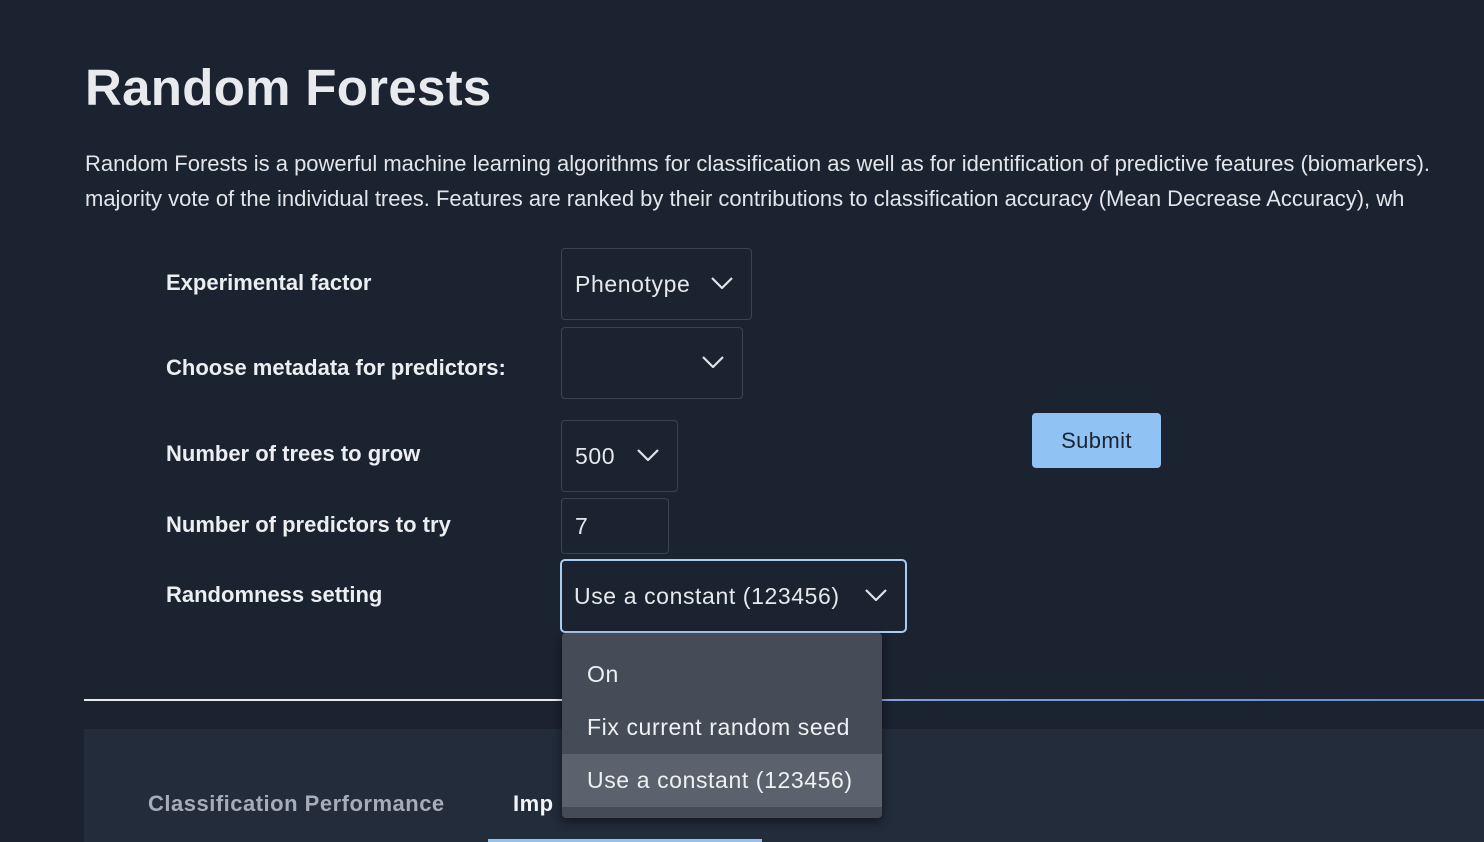 This screenshot has width=1484, height=842. What do you see at coordinates (1096, 440) in the screenshot?
I see `submit-button: Submit` at bounding box center [1096, 440].